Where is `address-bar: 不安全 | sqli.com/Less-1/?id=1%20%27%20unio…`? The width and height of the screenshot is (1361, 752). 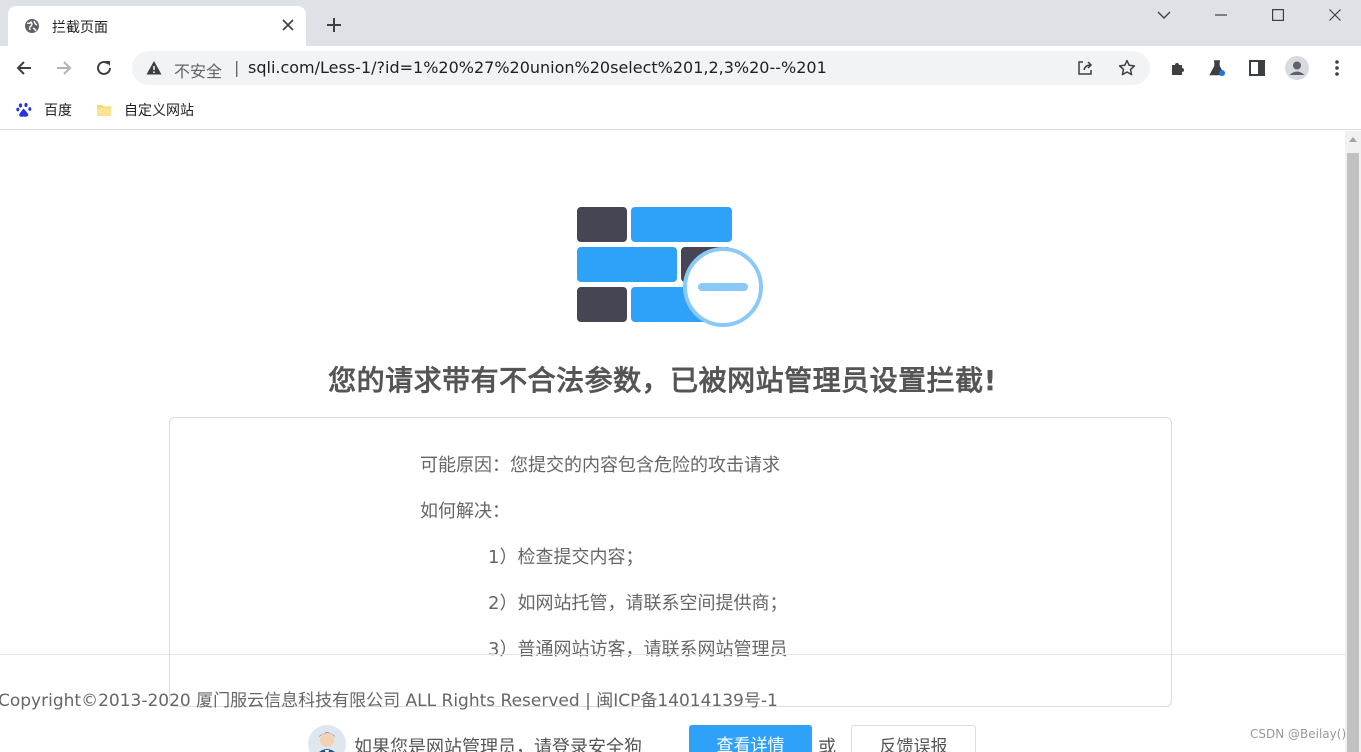
address-bar: 不安全 | sqli.com/Less-1/?id=1%20%27%20unio… is located at coordinates (641, 68).